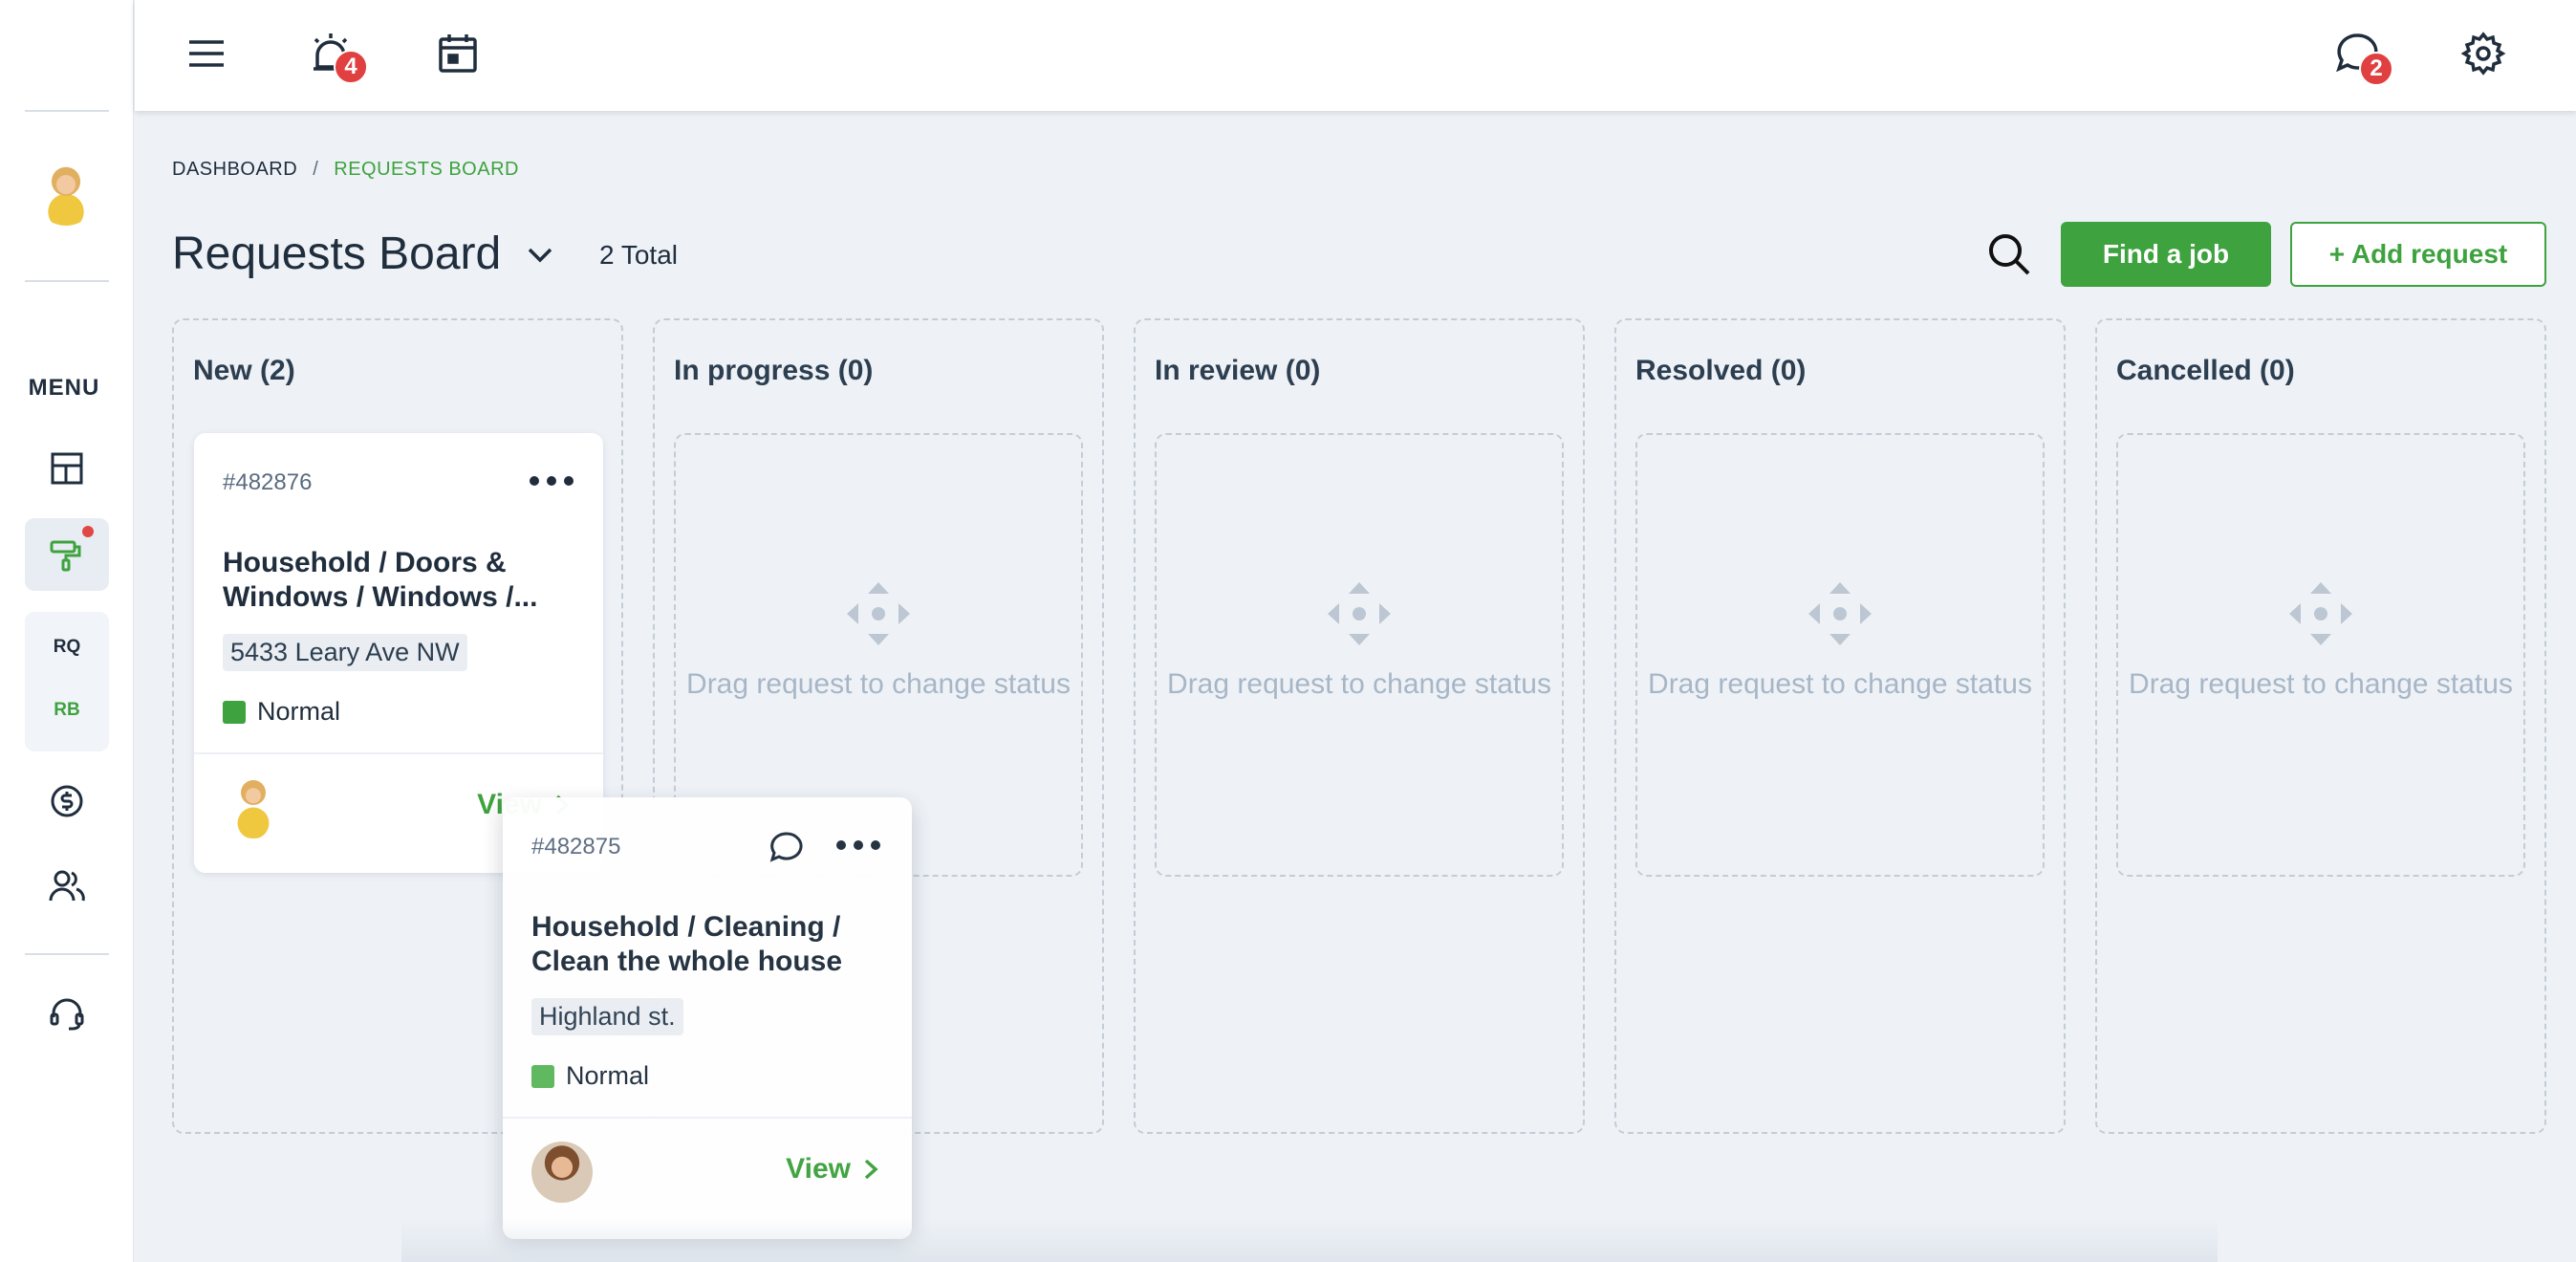 The image size is (2576, 1262). Describe the element at coordinates (234, 169) in the screenshot. I see `breadcrumb-dashboard: DASHBOARD` at that location.